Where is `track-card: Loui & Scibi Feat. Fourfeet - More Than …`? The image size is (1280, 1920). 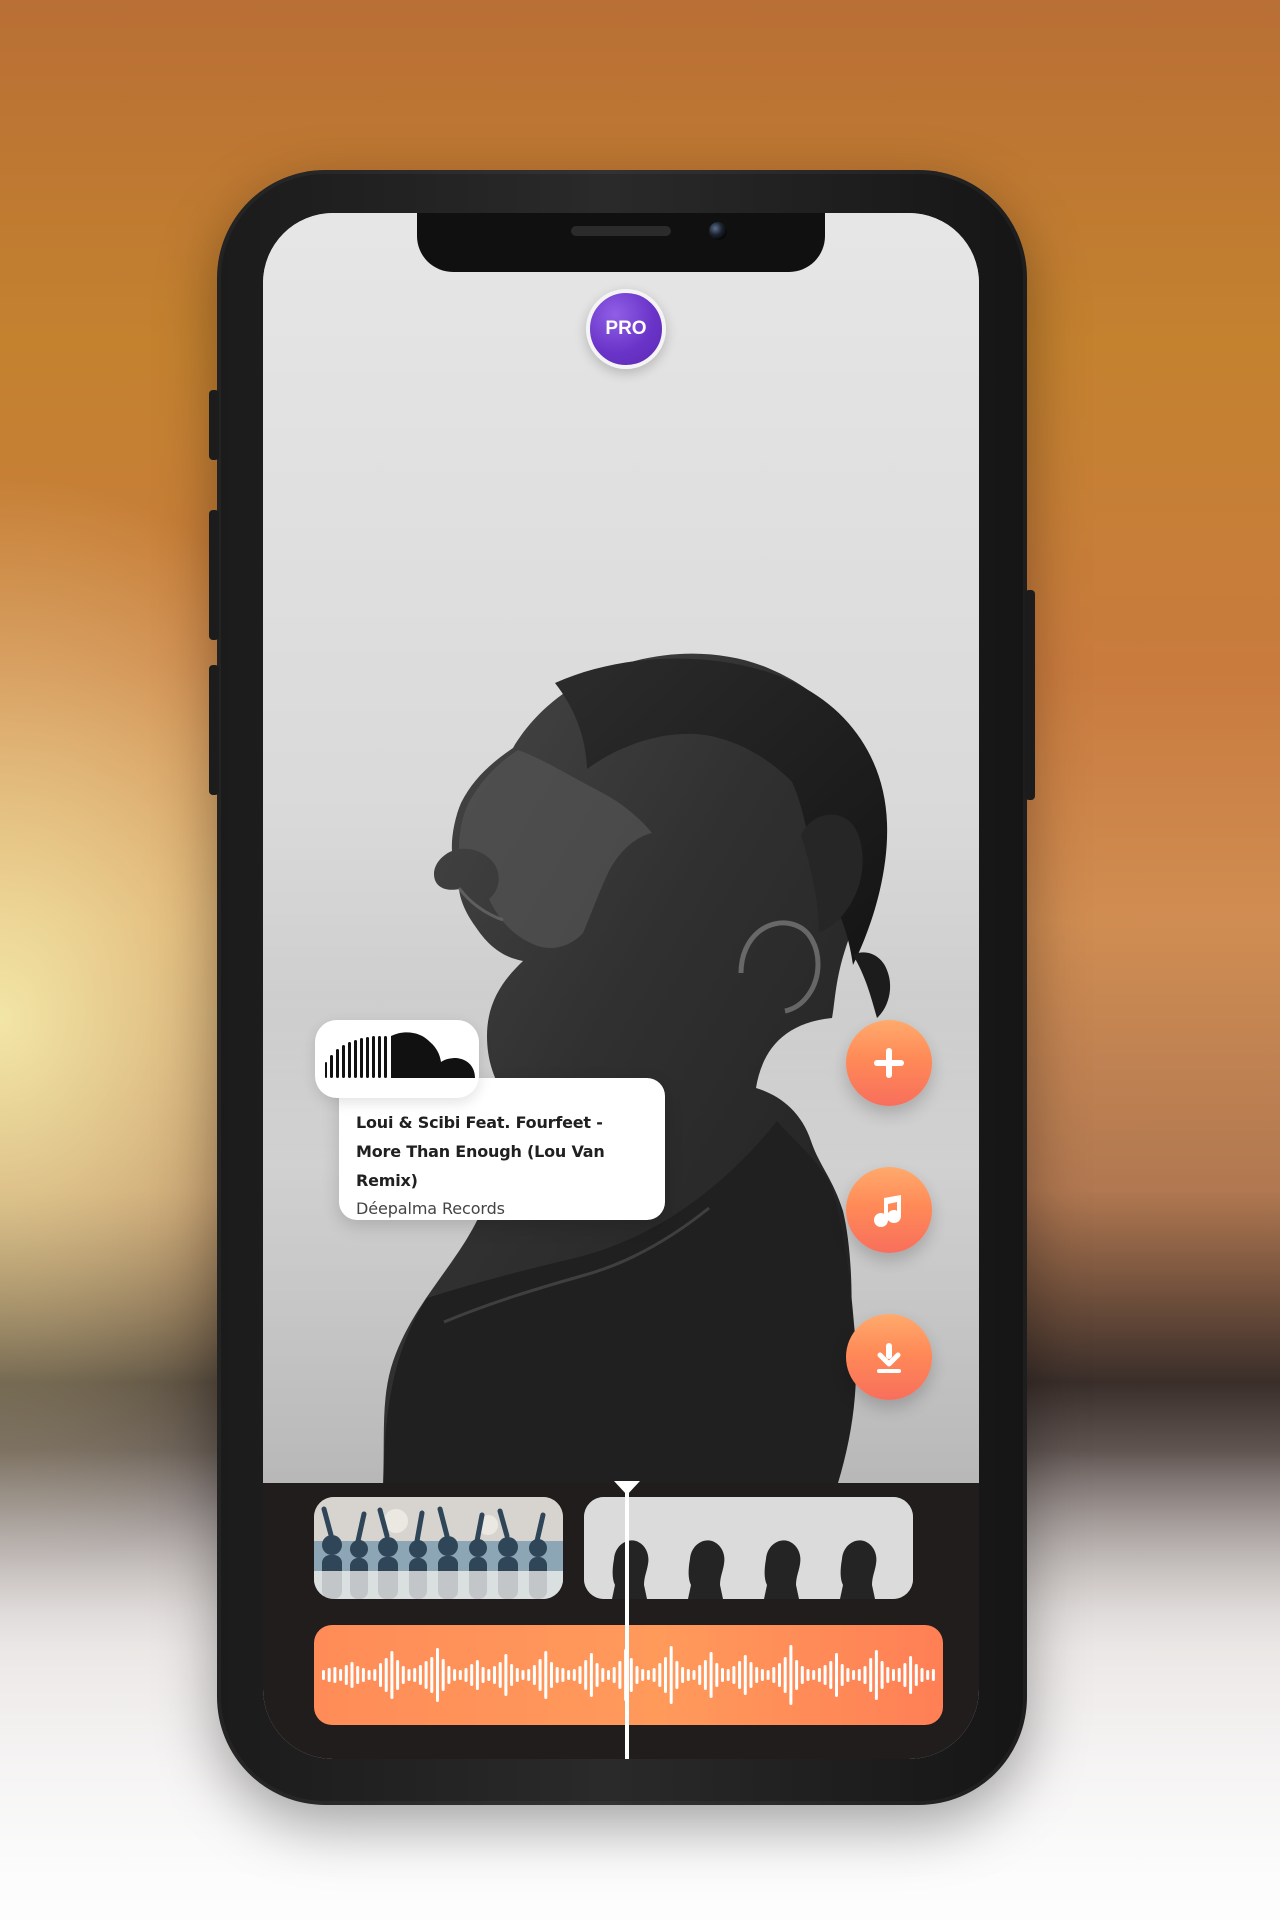 track-card: Loui & Scibi Feat. Fourfeet - More Than … is located at coordinates (502, 1149).